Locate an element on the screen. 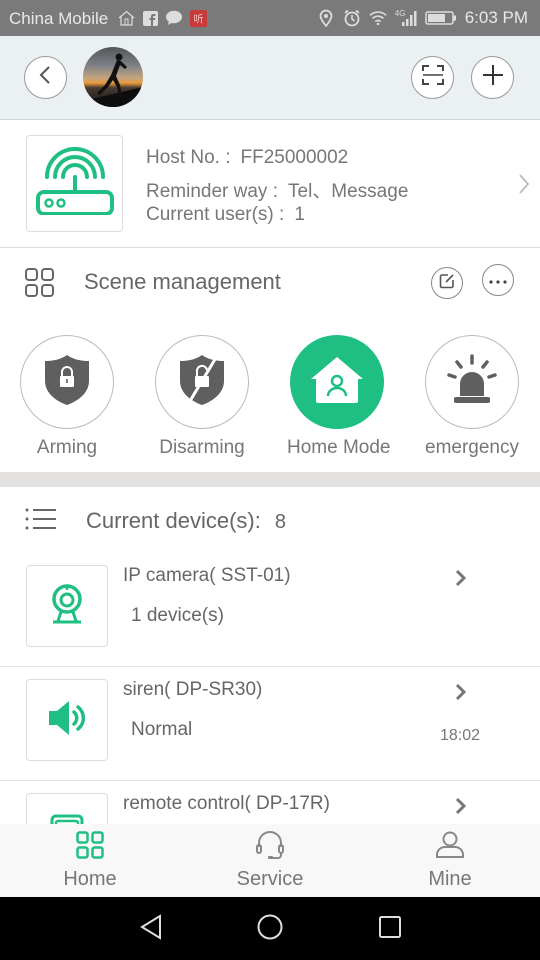  tab-label: Home is located at coordinates (90, 879).